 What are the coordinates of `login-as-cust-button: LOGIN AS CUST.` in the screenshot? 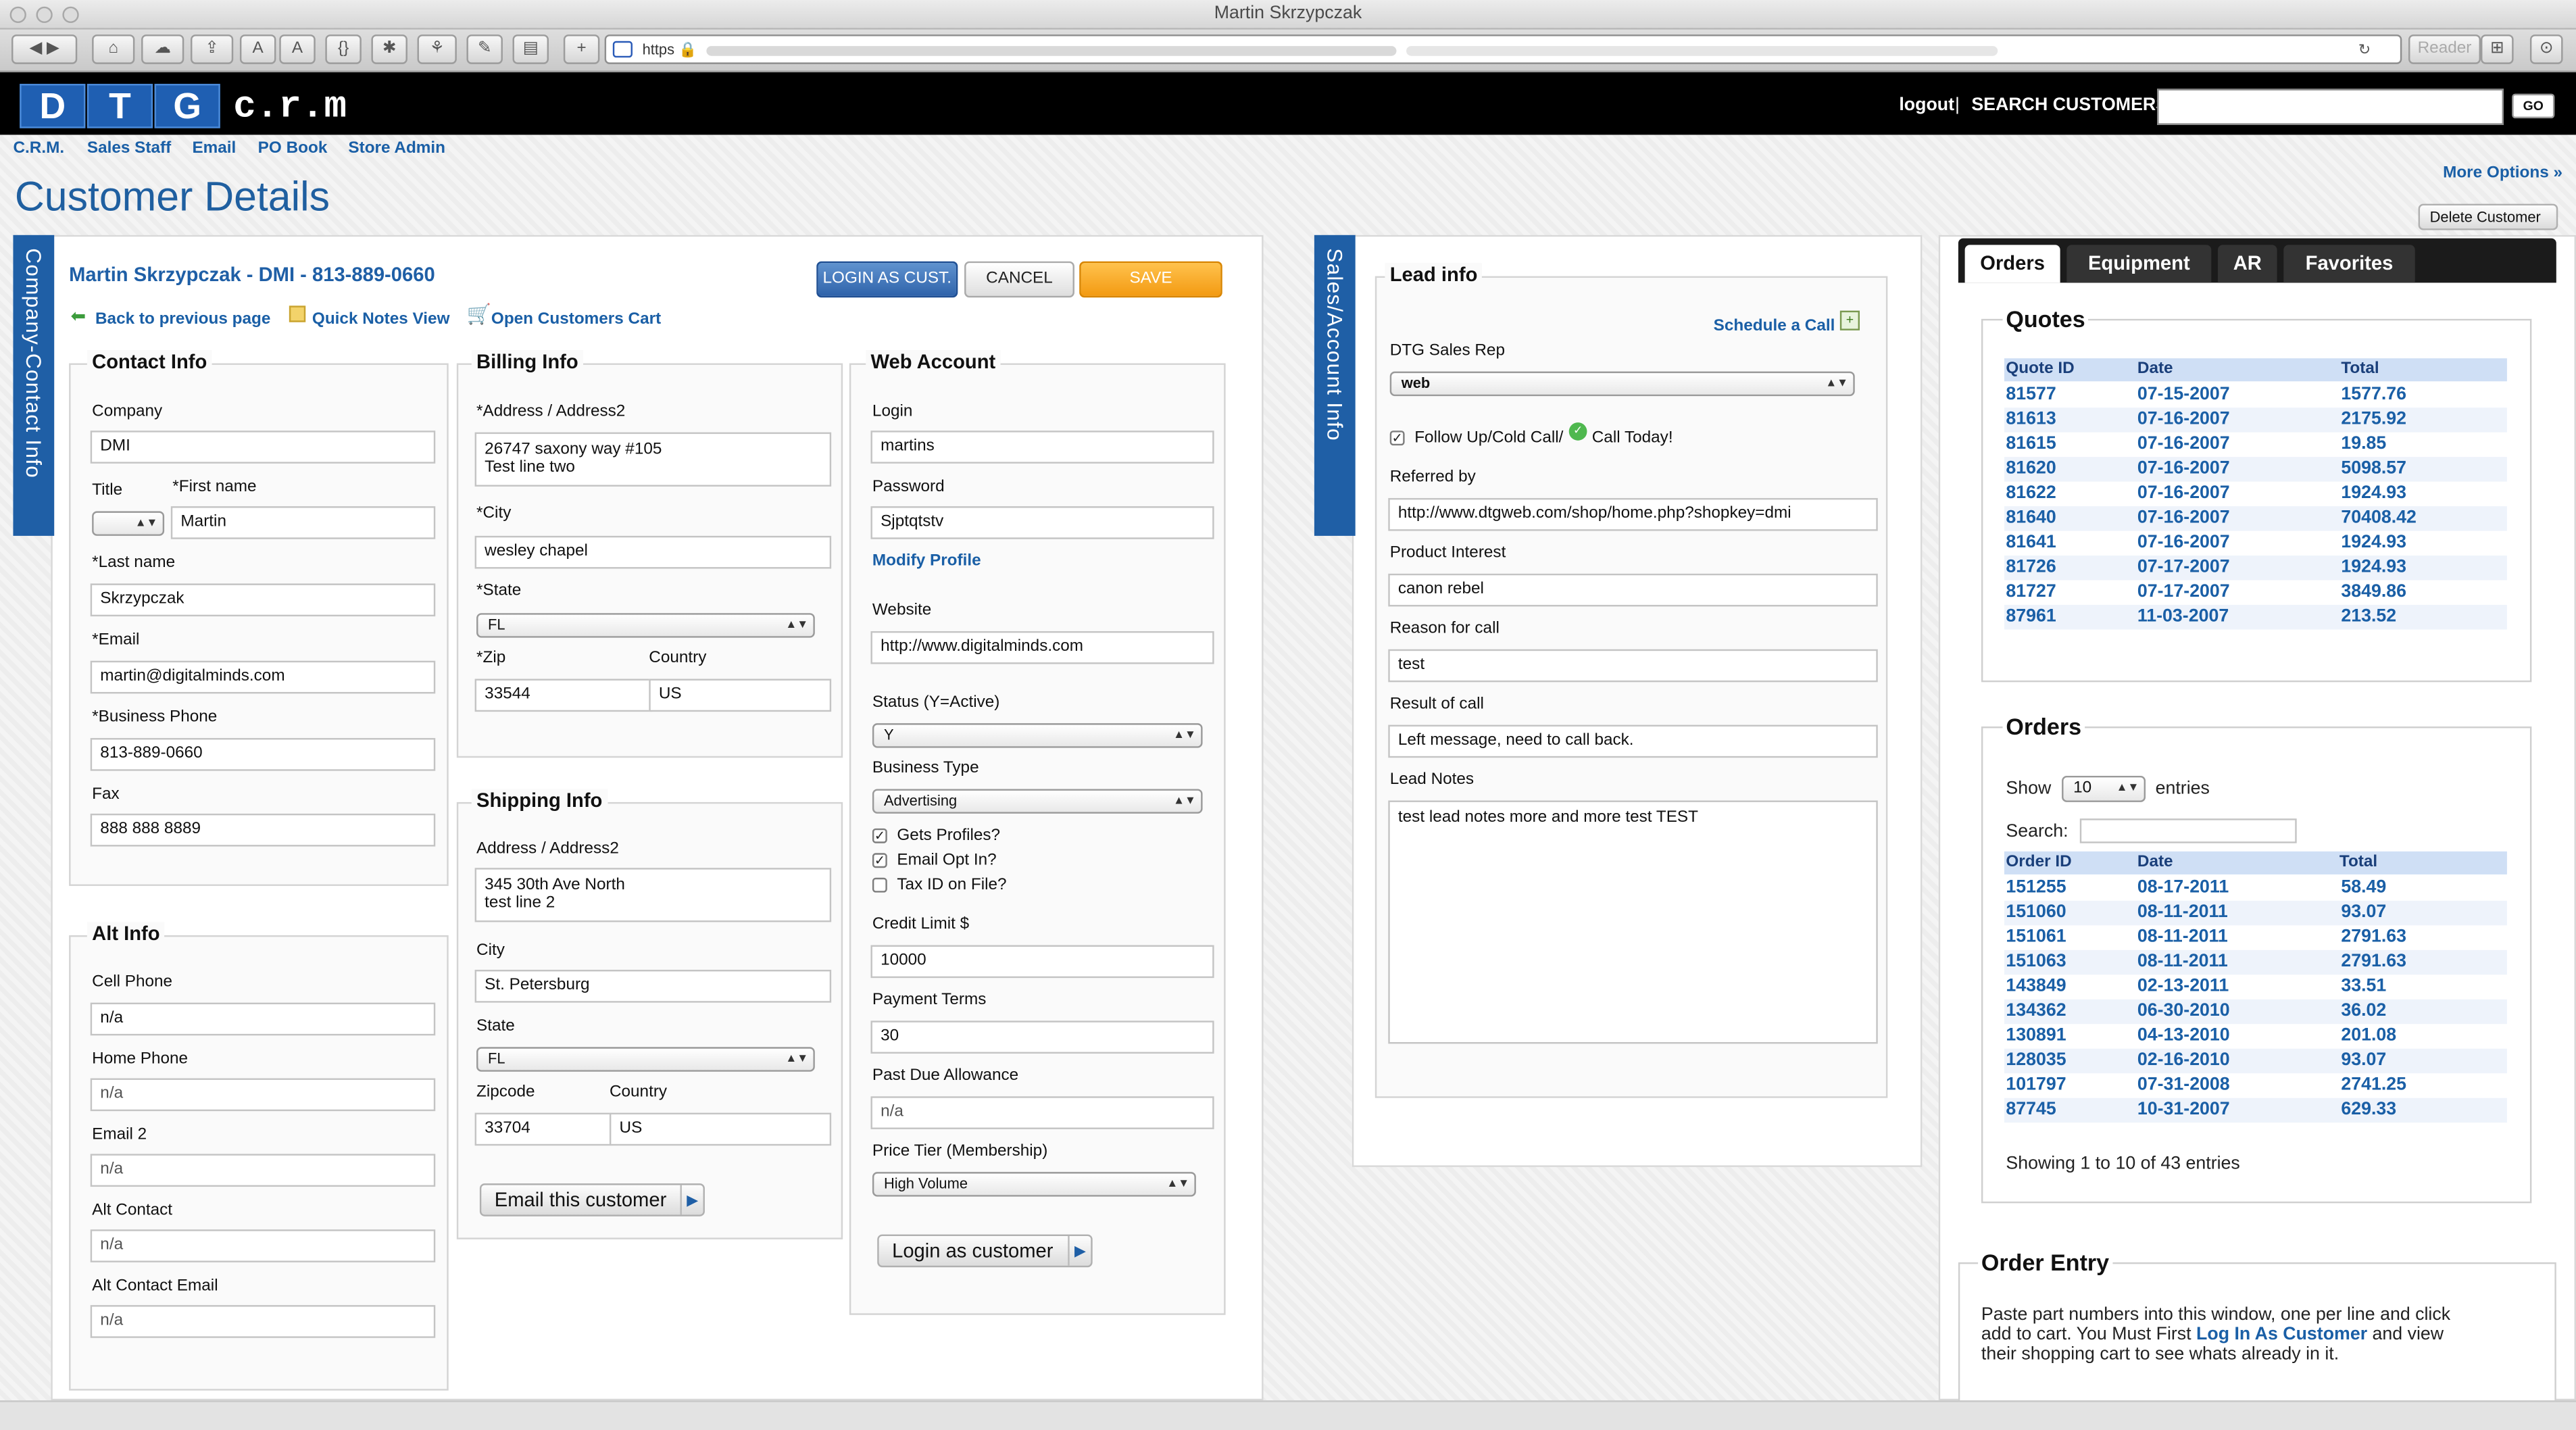 It's located at (887, 279).